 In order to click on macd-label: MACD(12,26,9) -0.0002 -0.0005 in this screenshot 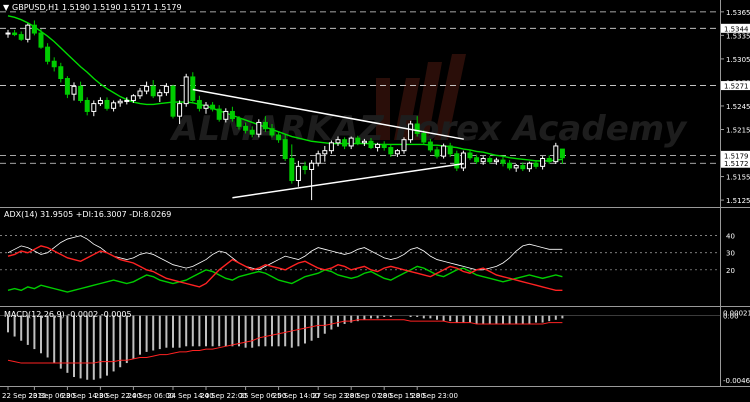, I will do `click(68, 314)`.